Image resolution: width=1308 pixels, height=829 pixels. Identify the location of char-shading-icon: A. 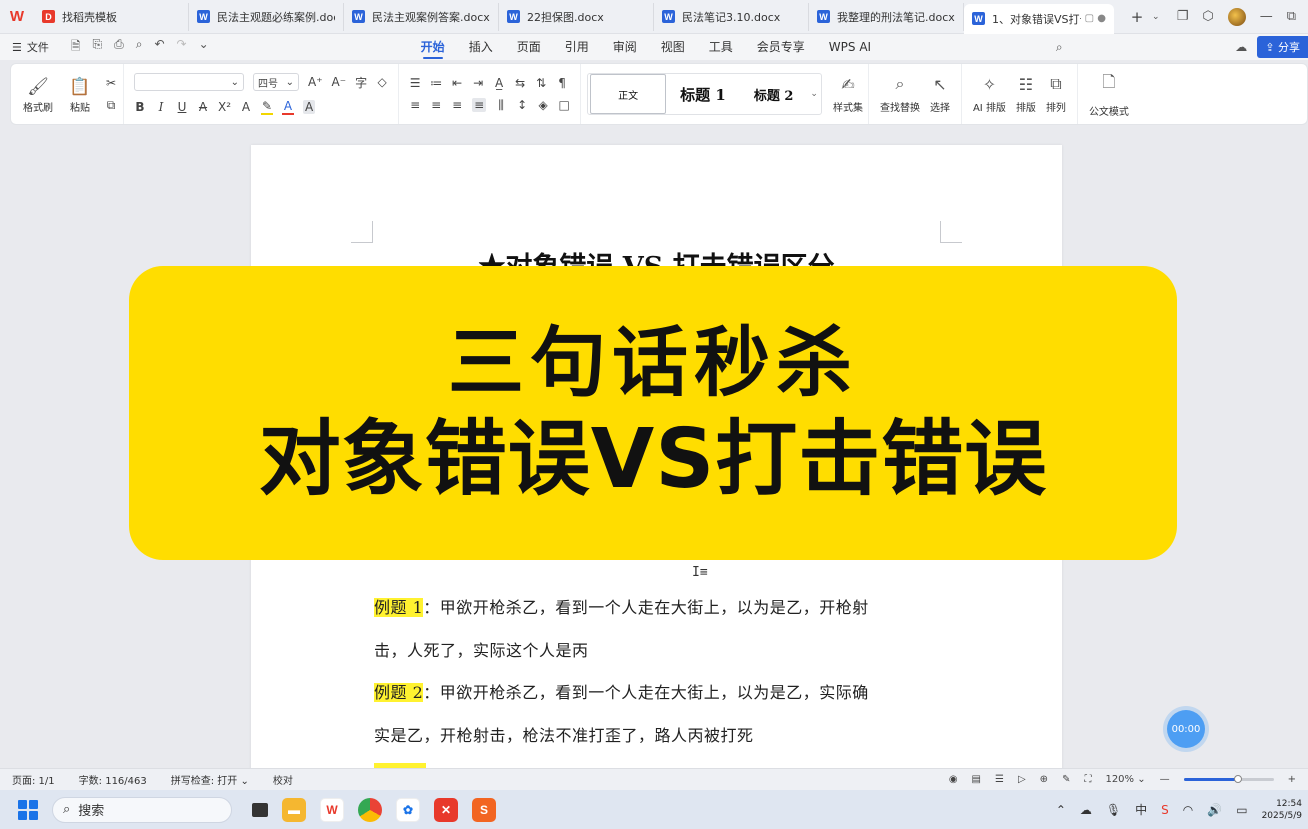
(309, 107).